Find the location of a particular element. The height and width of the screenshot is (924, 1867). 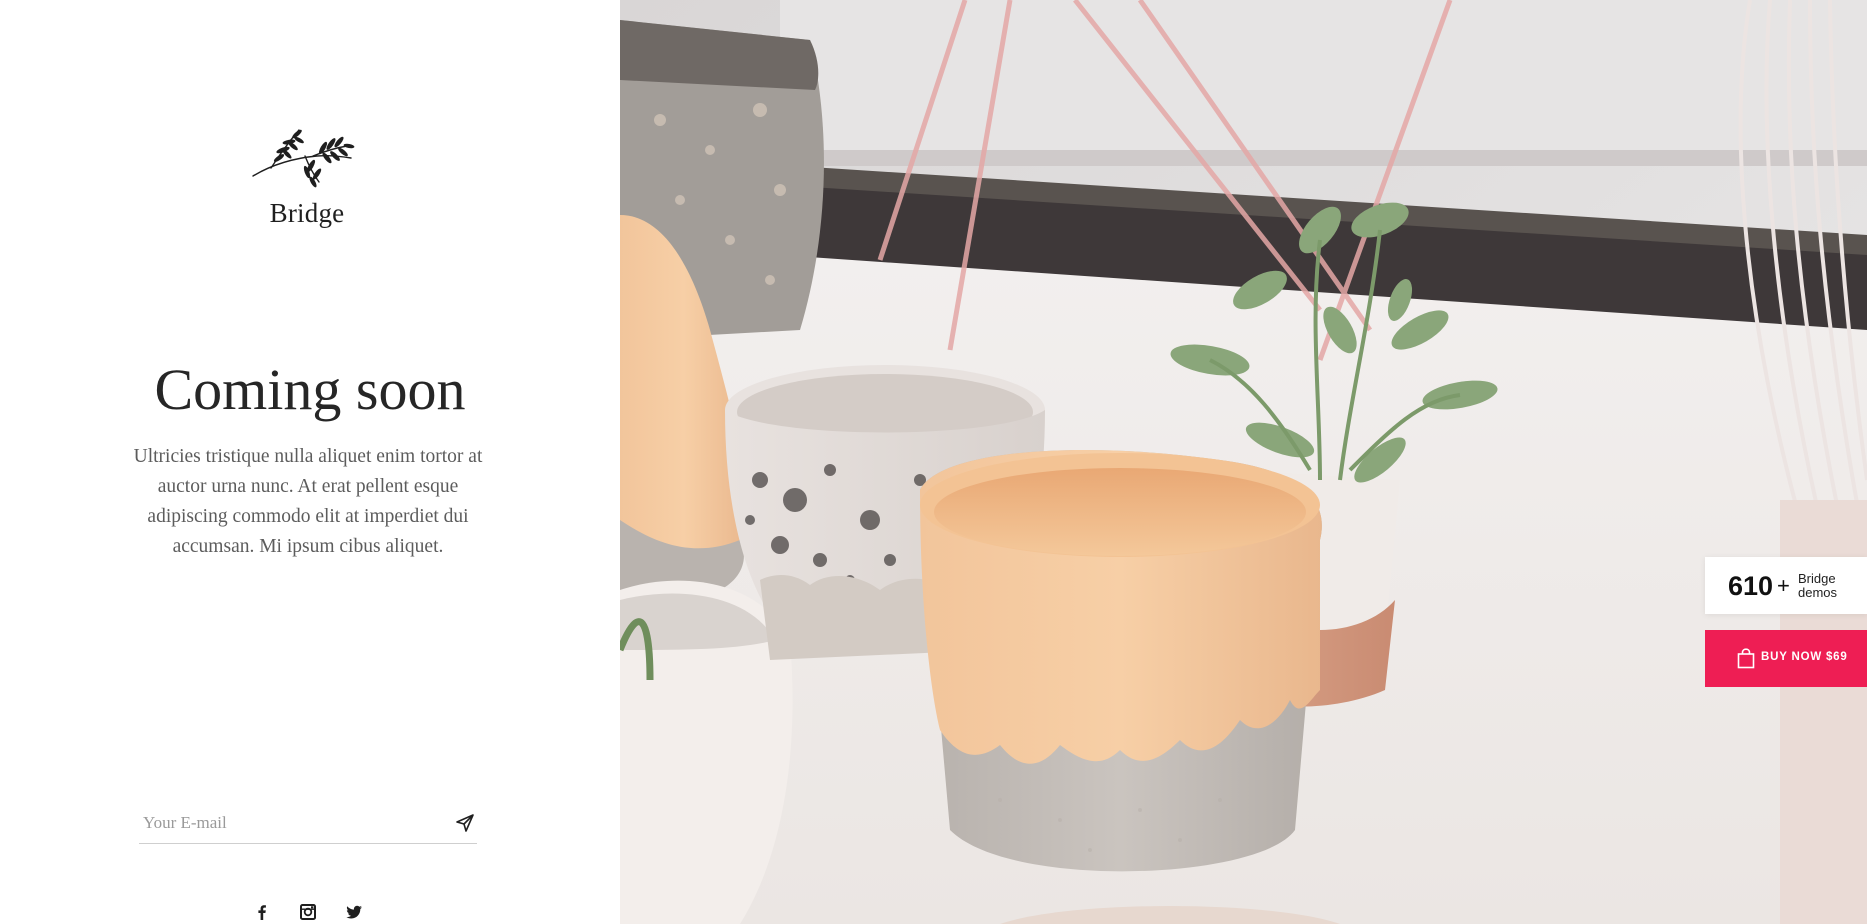

demos-plus: + is located at coordinates (1783, 585).